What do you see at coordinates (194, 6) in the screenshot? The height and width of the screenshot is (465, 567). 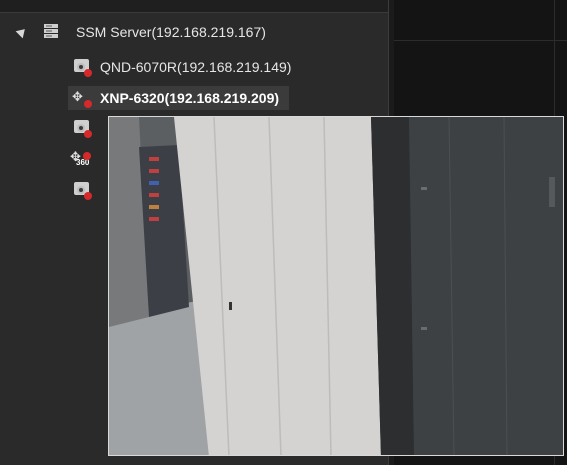 I see `panel-header-bar` at bounding box center [194, 6].